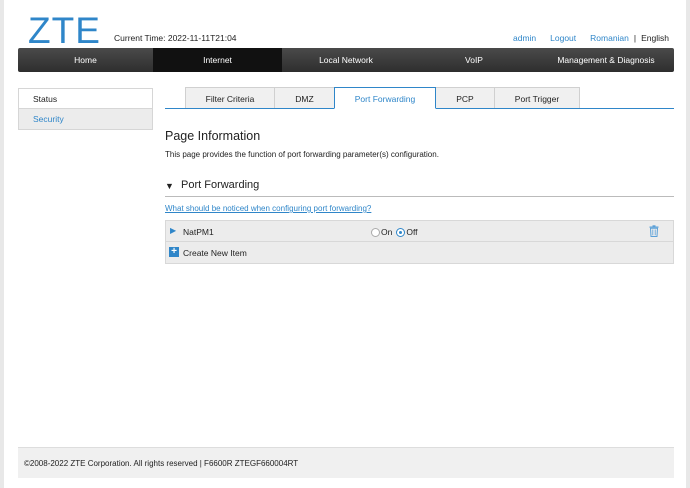 The width and height of the screenshot is (690, 488). I want to click on plus-icon: +, so click(174, 252).